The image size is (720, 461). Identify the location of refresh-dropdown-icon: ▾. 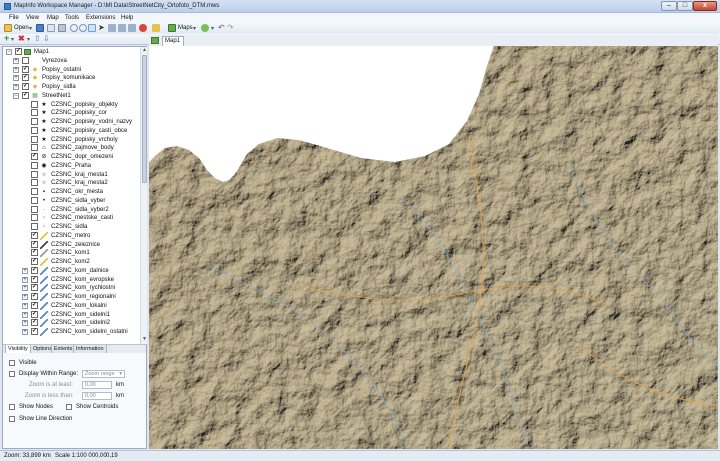
(212, 28).